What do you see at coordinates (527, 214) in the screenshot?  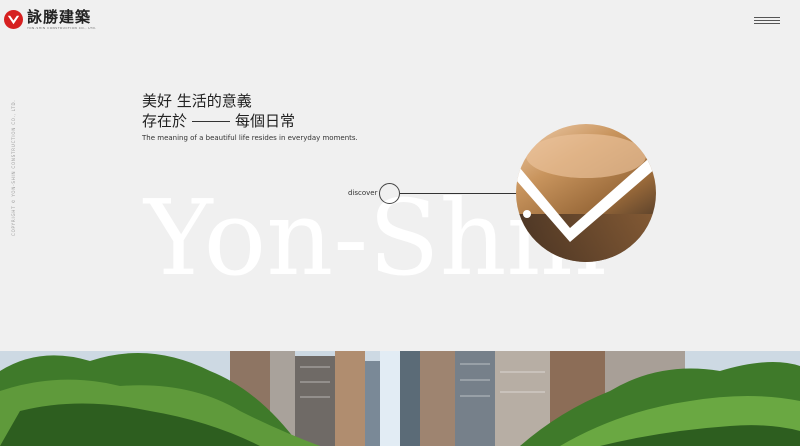 I see `photo-dot-icon` at bounding box center [527, 214].